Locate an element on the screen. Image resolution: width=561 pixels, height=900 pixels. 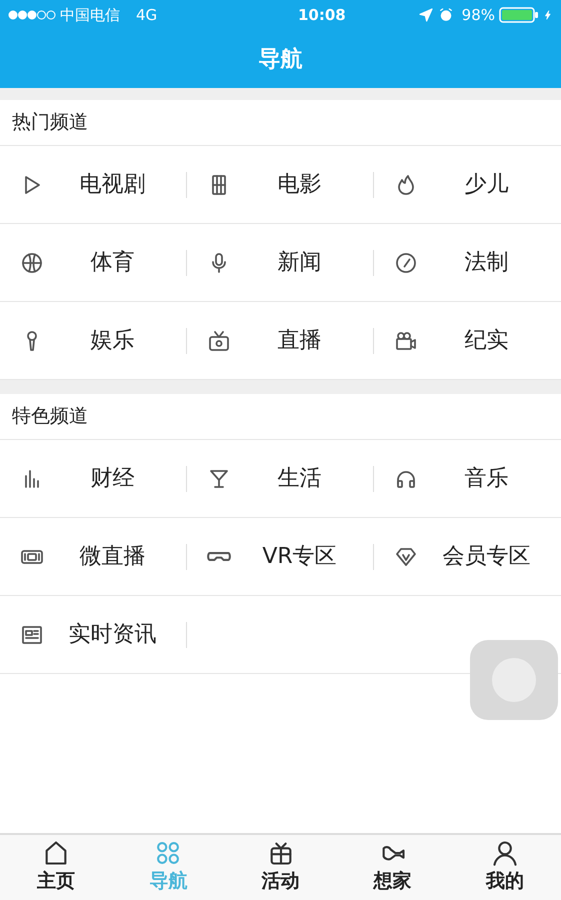
section-title: 特色频道 is located at coordinates (50, 417).